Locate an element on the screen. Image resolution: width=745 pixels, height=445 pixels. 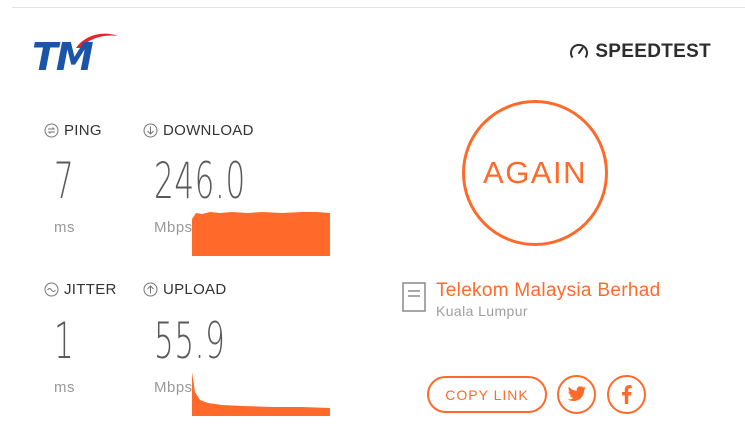
facebook-share-button is located at coordinates (626, 394).